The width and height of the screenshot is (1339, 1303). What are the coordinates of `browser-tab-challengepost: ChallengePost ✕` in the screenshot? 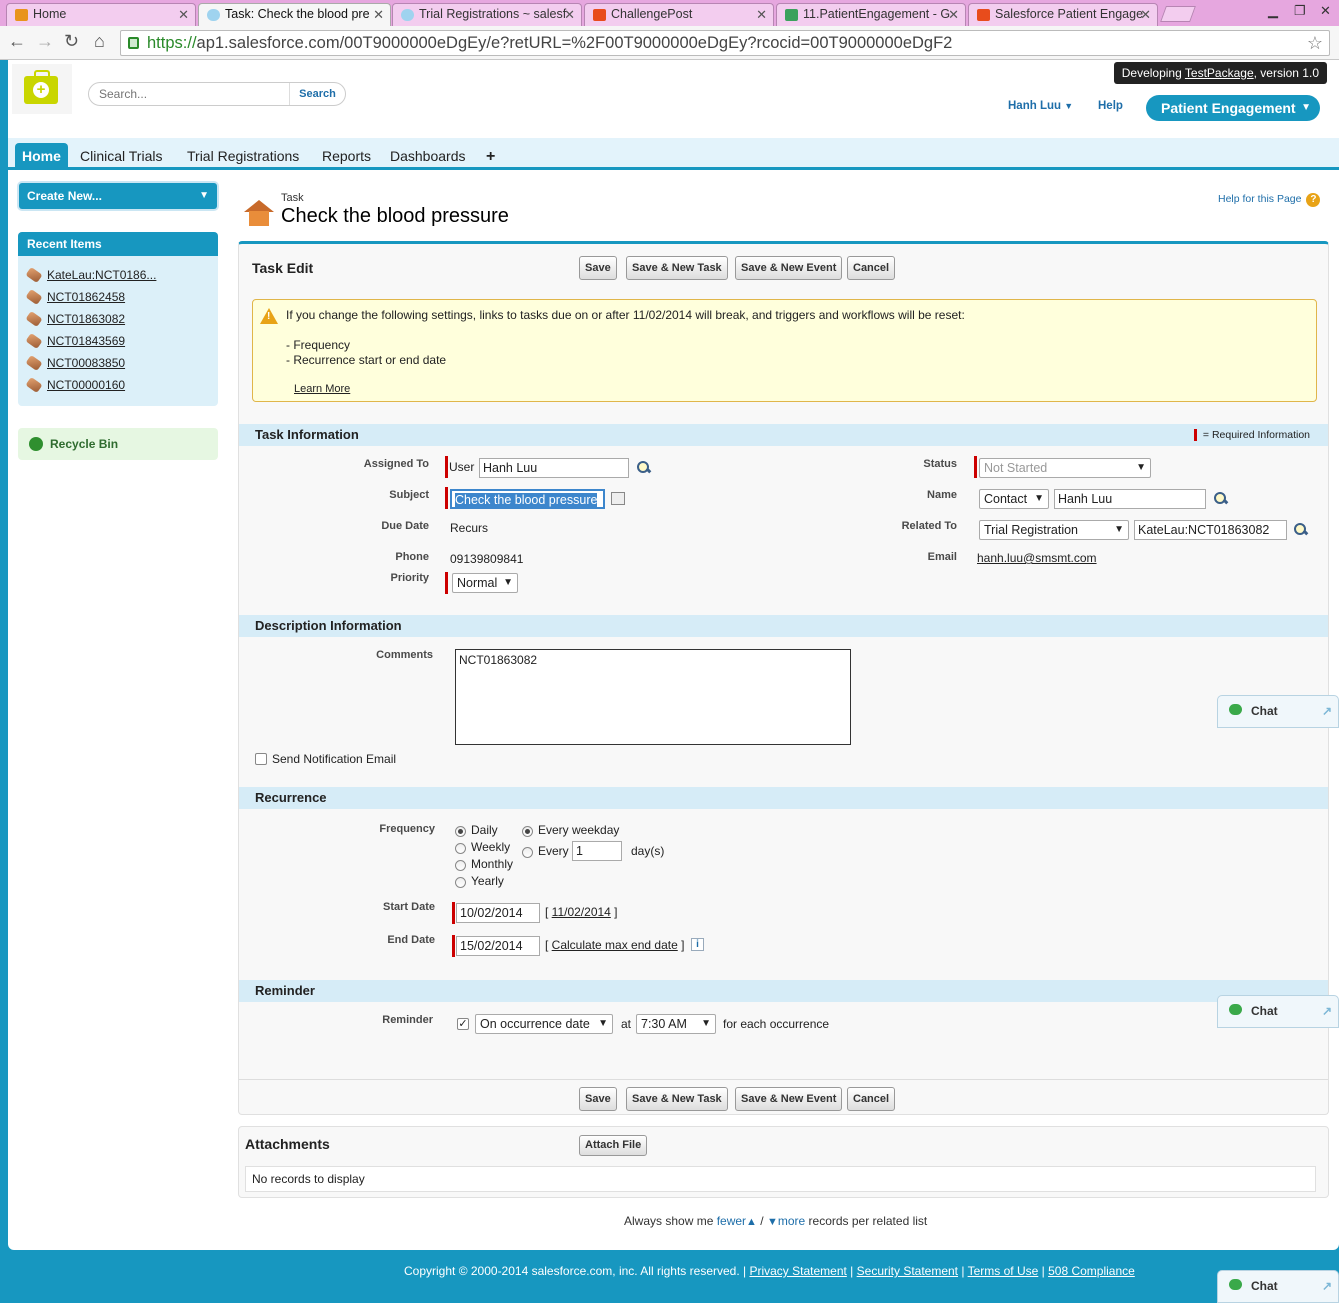 It's located at (679, 14).